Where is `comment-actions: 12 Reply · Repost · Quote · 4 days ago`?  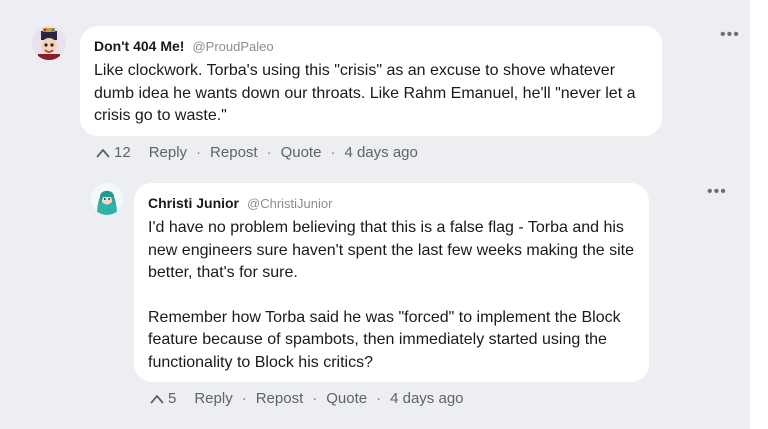
comment-actions: 12 Reply · Repost · Quote · 4 days ago is located at coordinates (257, 152).